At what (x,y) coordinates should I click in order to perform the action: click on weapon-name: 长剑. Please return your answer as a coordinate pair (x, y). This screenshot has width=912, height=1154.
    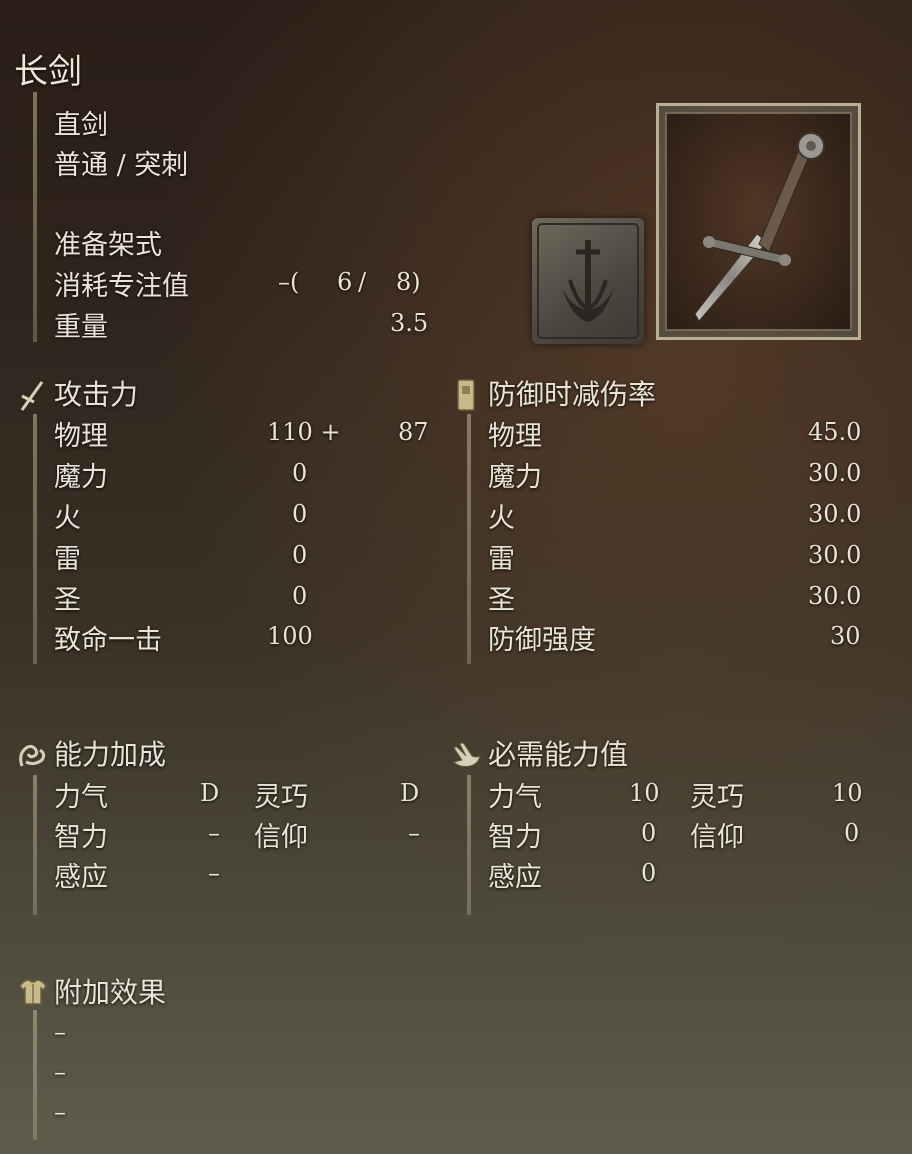
    Looking at the image, I should click on (48, 72).